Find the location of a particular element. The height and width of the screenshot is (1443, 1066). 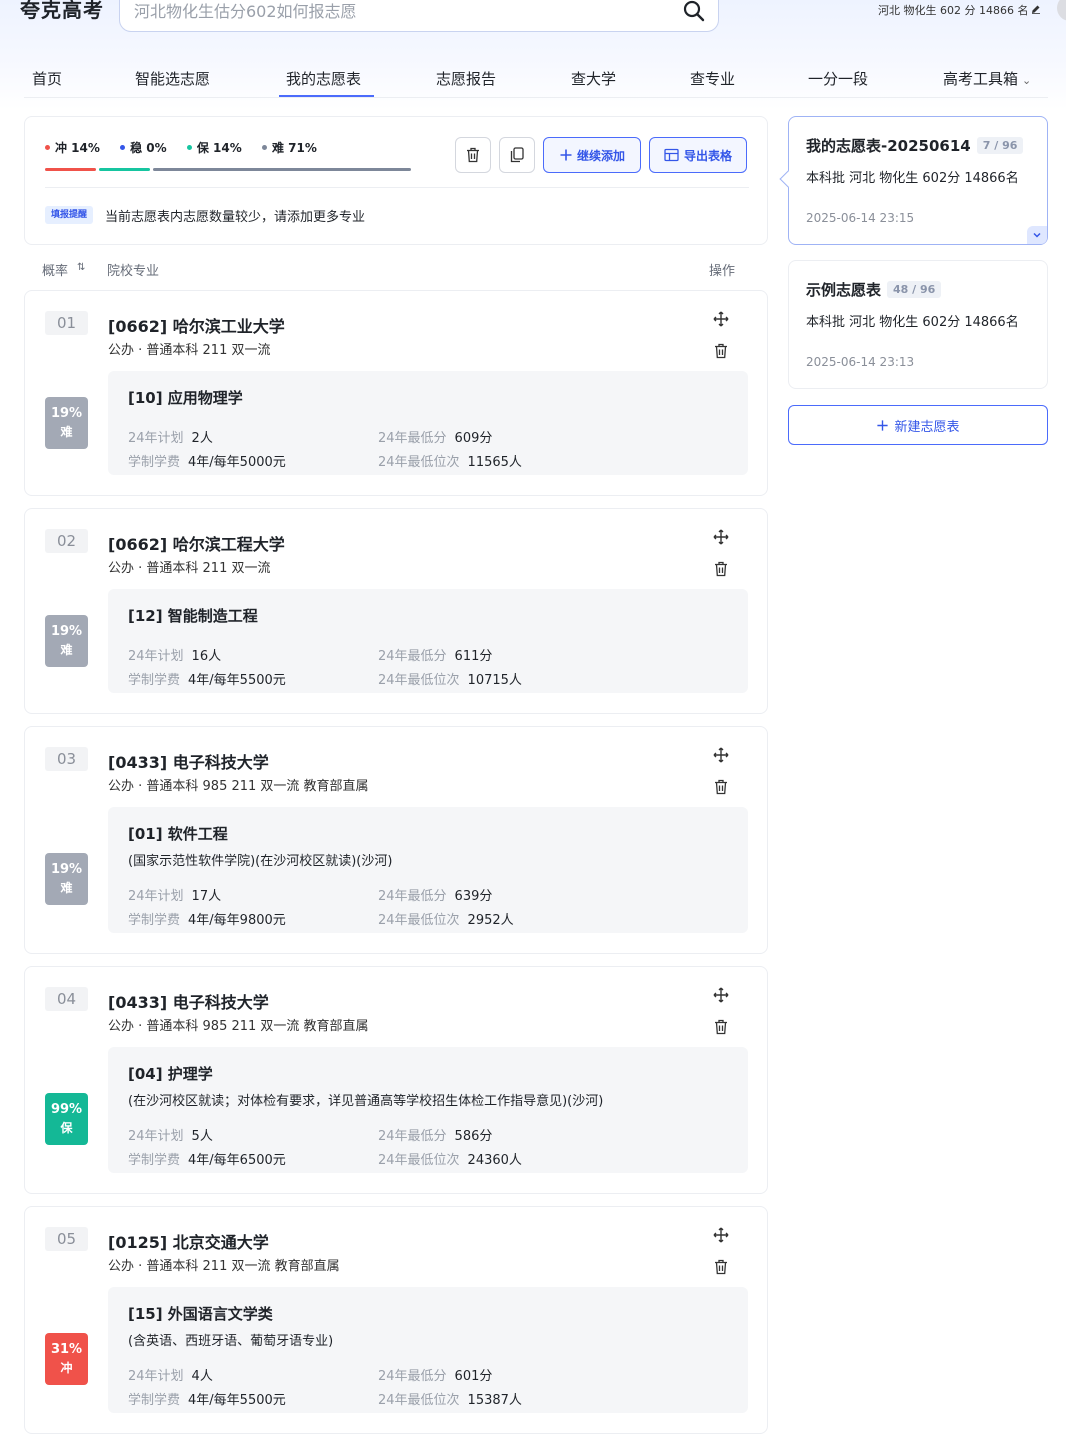

side-table-title-text: 示例志愿表 is located at coordinates (844, 290).